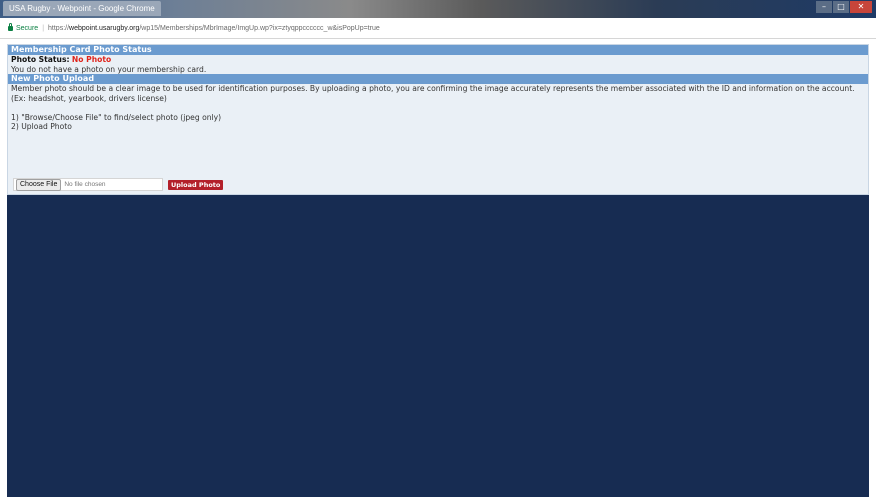 This screenshot has height=497, width=876. Describe the element at coordinates (10, 26) in the screenshot. I see `lock-icon` at that location.